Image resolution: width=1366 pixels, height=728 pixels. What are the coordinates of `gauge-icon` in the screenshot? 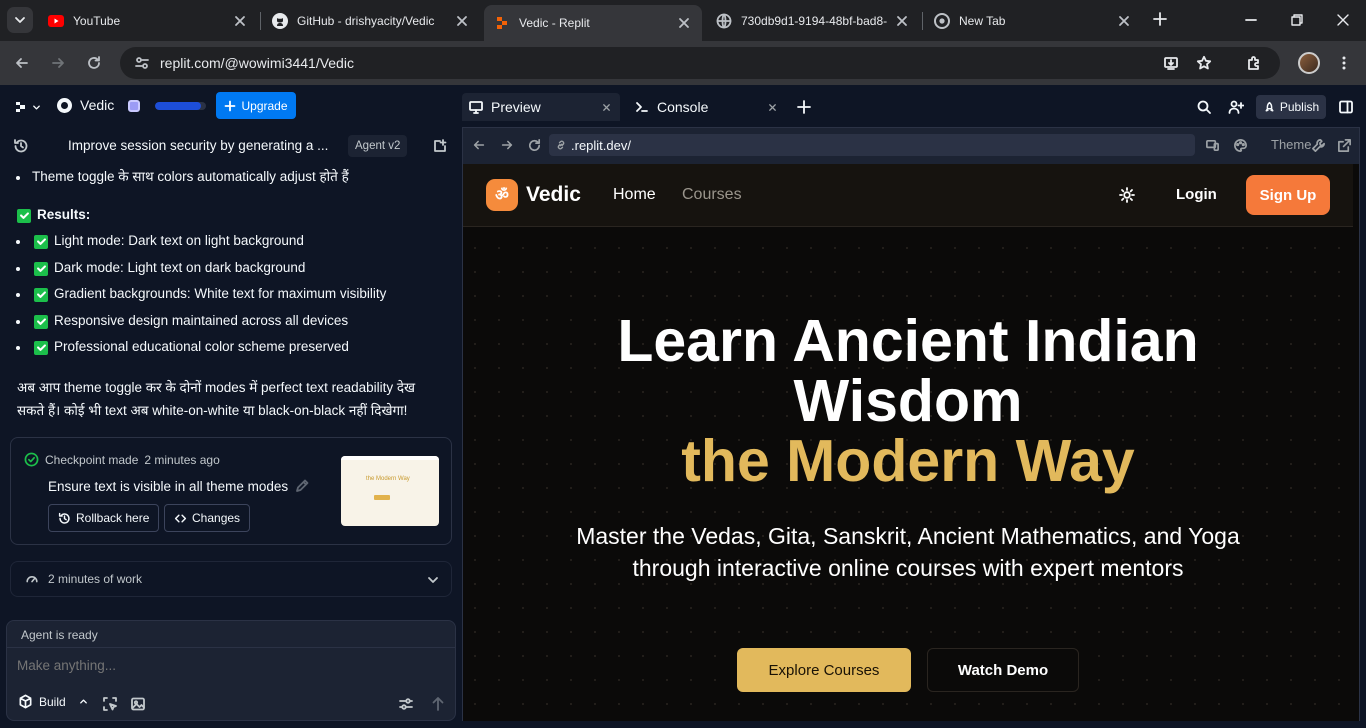 It's located at (32, 579).